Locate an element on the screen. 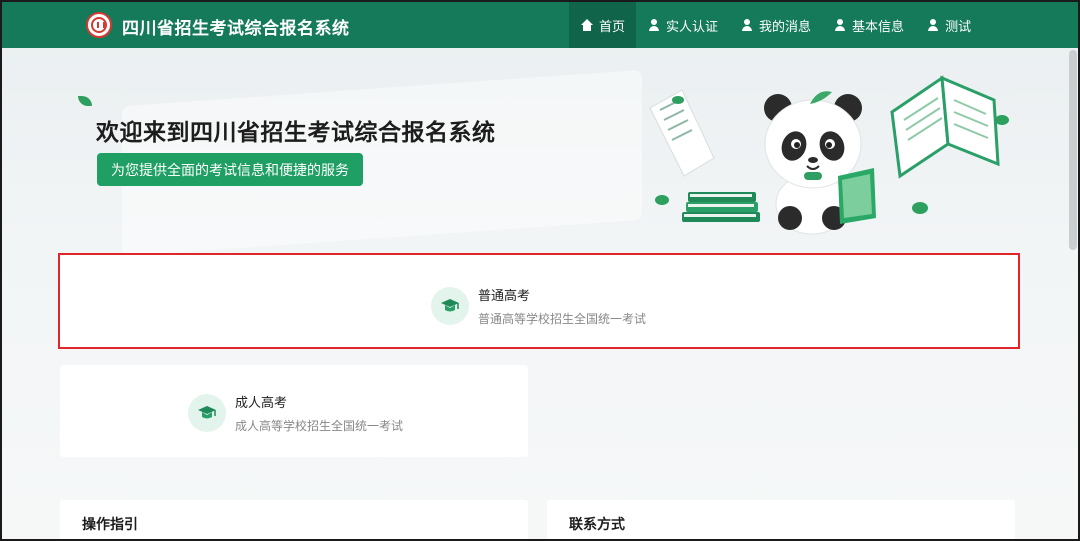 Image resolution: width=1080 pixels, height=541 pixels. nav-item-my-messages: 我的消息 is located at coordinates (775, 25).